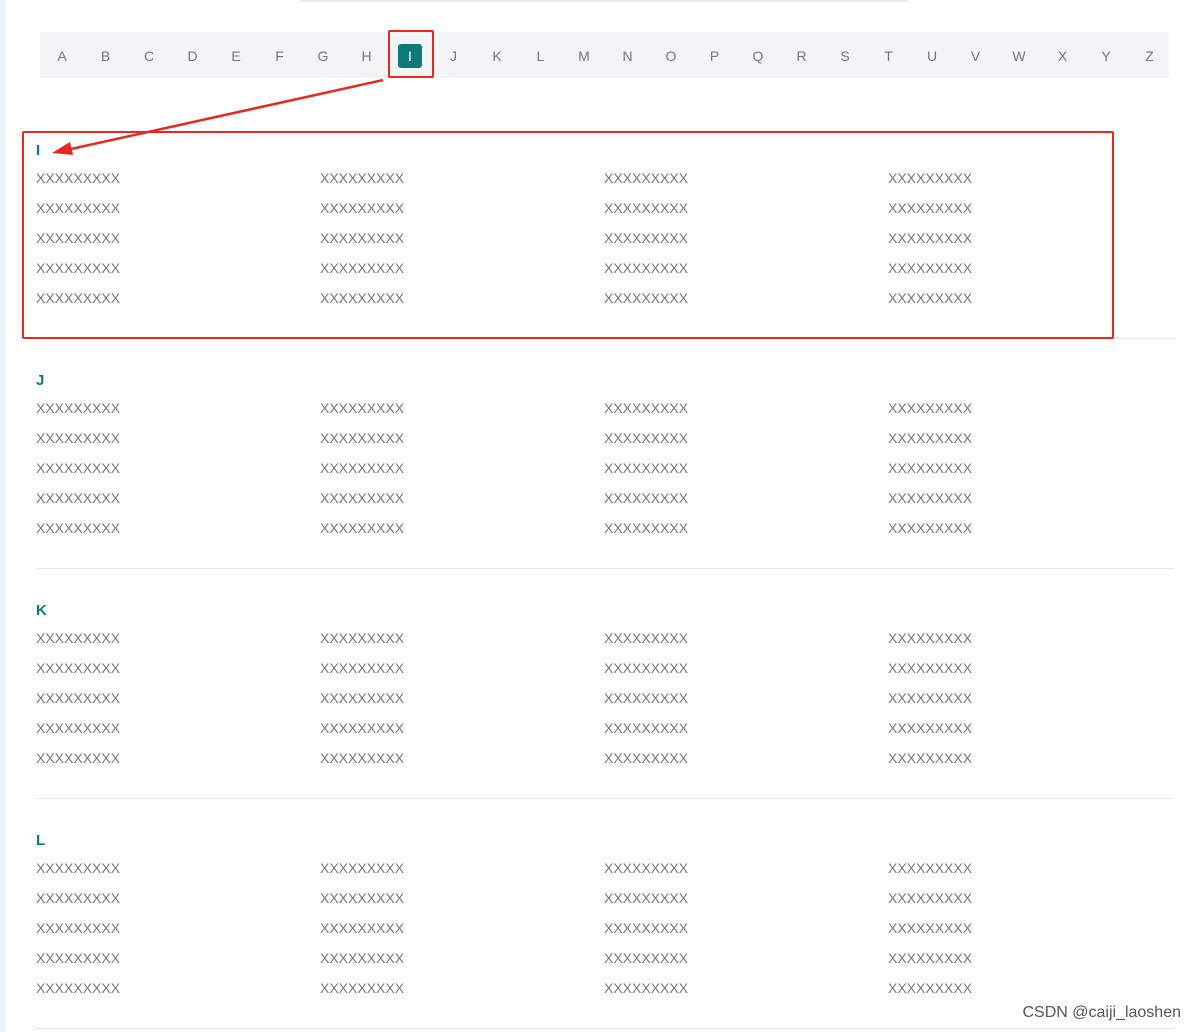  What do you see at coordinates (222, 115) in the screenshot?
I see `annotation-arrow-shaft` at bounding box center [222, 115].